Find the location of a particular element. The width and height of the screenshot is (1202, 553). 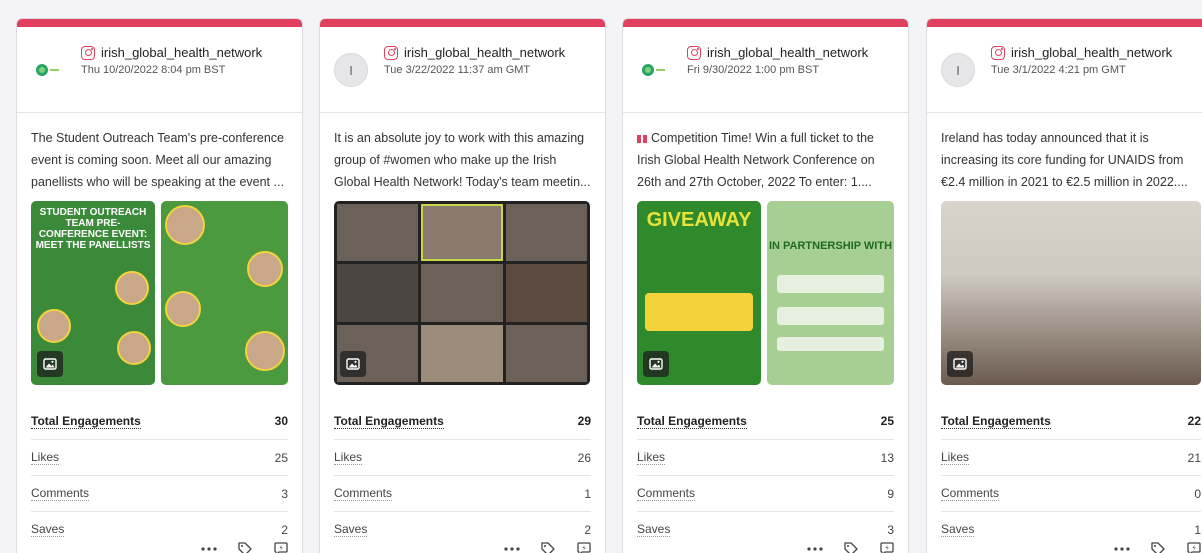

media-image: GIVEAWAY is located at coordinates (699, 293).